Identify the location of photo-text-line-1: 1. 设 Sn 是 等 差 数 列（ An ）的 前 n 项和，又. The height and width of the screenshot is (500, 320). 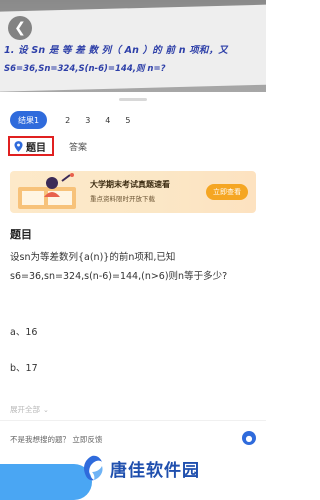
(116, 50).